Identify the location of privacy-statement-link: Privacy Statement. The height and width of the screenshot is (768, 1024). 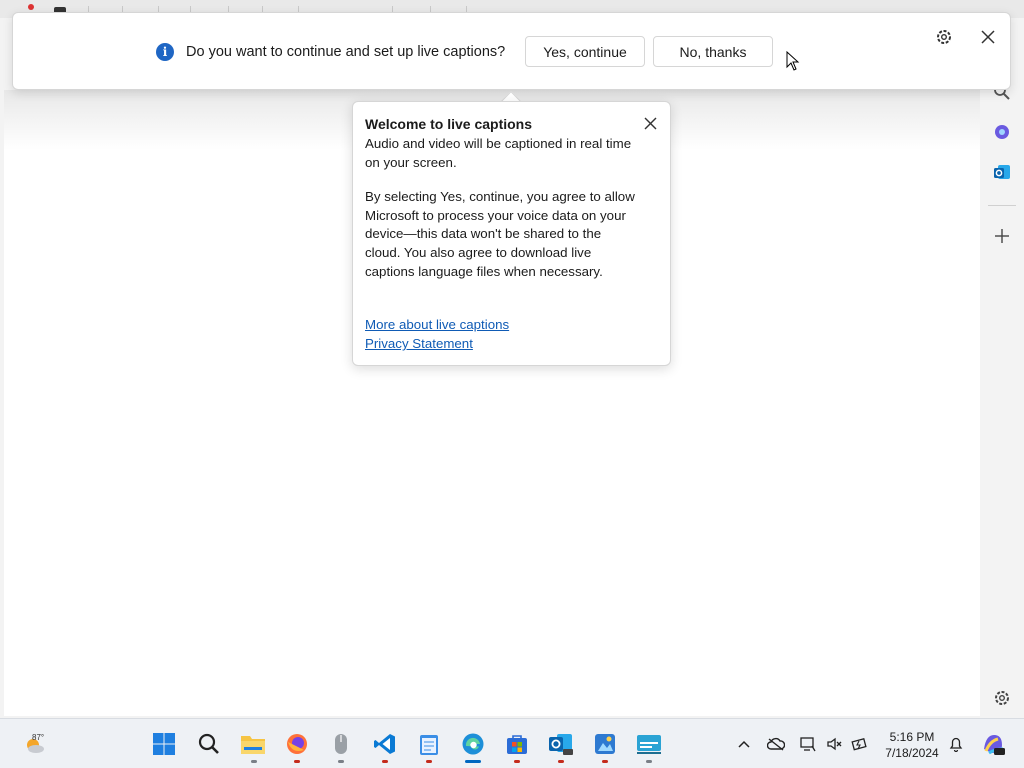
(419, 343).